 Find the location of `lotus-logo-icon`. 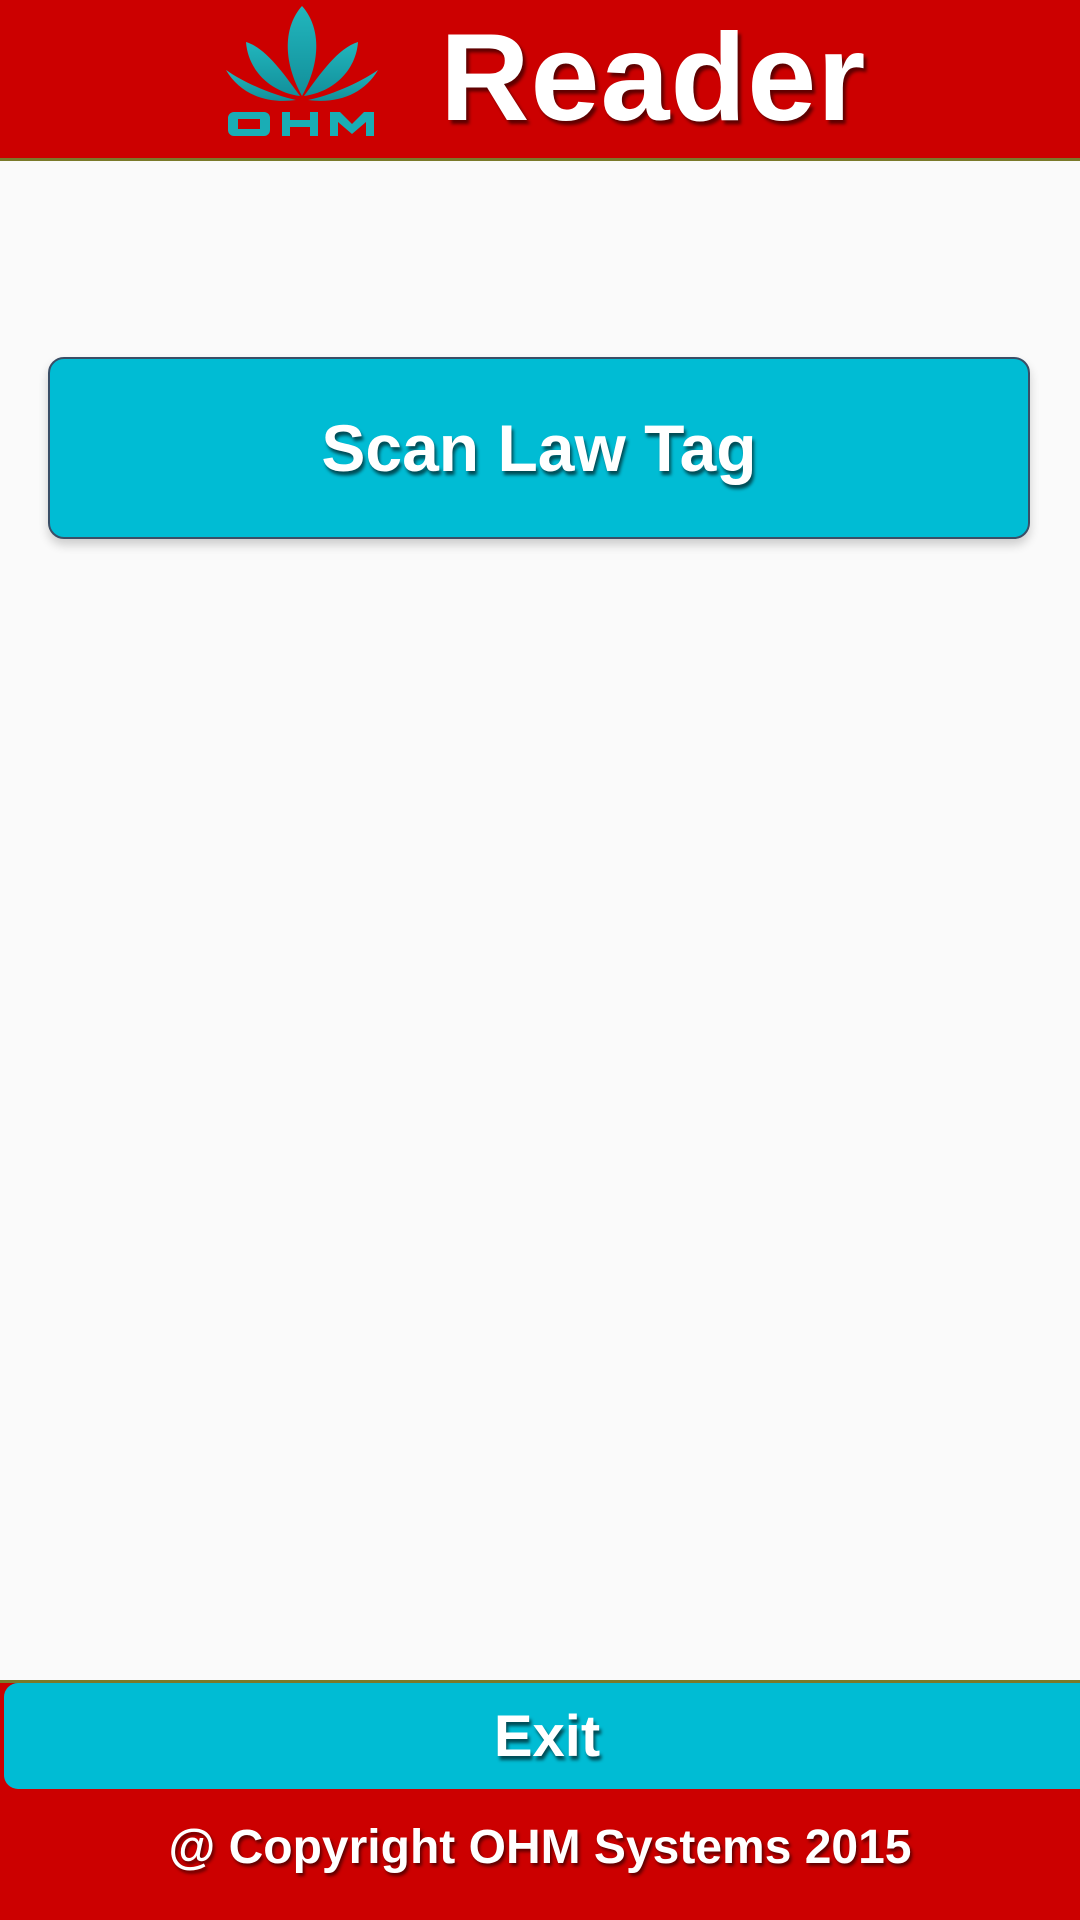

lotus-logo-icon is located at coordinates (302, 71).